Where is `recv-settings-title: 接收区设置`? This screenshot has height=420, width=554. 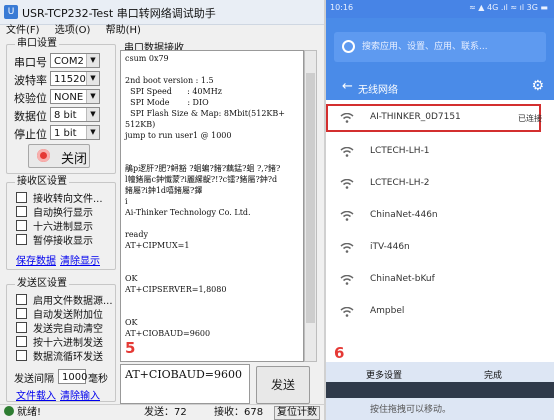 recv-settings-title: 接收区设置 is located at coordinates (42, 182).